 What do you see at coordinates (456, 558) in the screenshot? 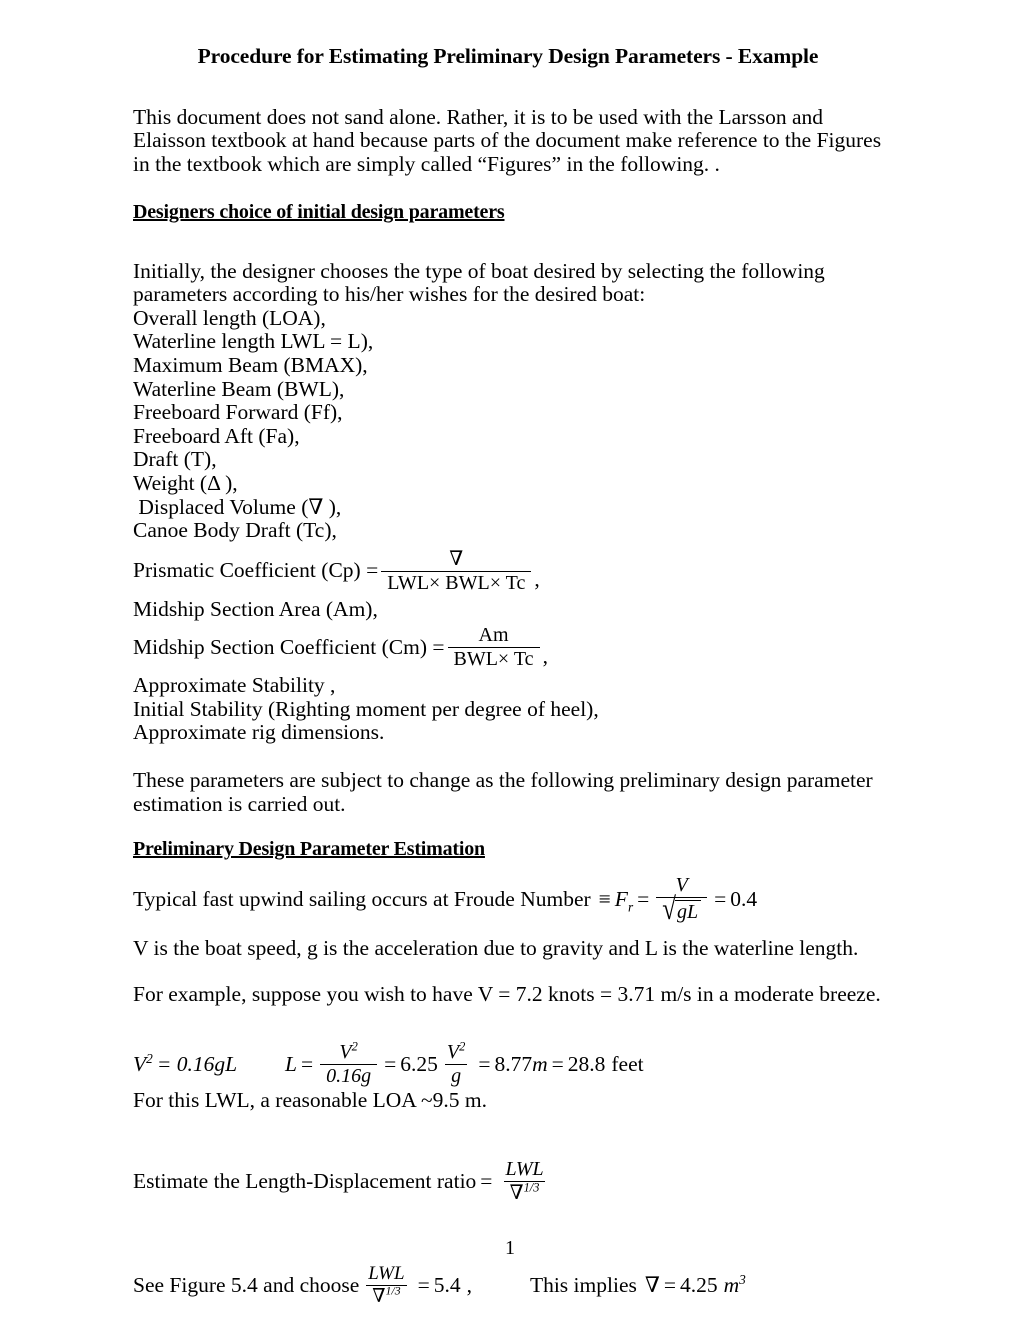
I see `prismatic-numerator: ∇` at bounding box center [456, 558].